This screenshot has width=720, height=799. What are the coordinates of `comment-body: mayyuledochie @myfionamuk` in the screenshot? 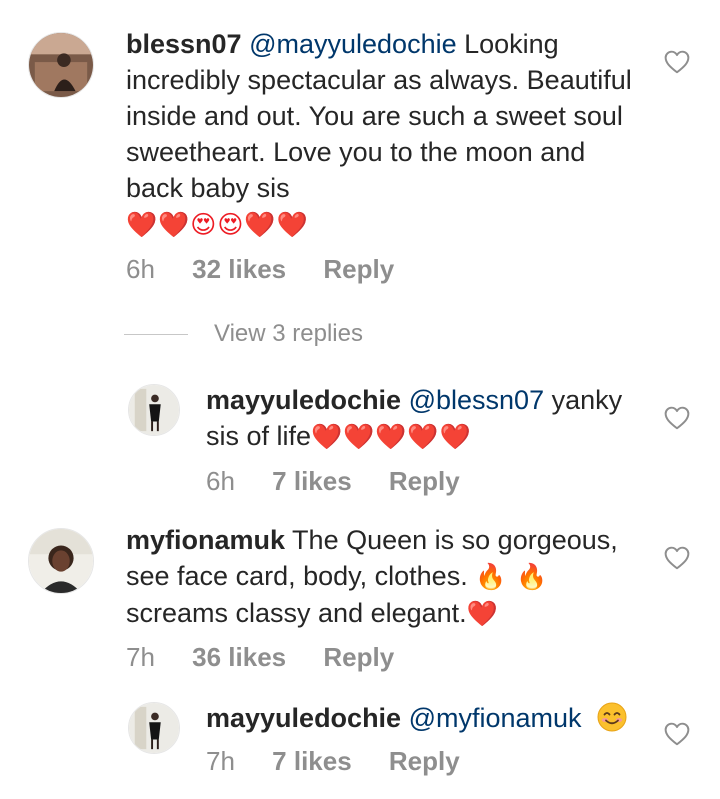 It's located at (426, 718).